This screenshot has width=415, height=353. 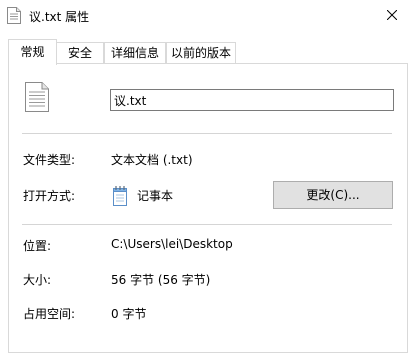 I want to click on tab-general: 常规, so click(x=32, y=52).